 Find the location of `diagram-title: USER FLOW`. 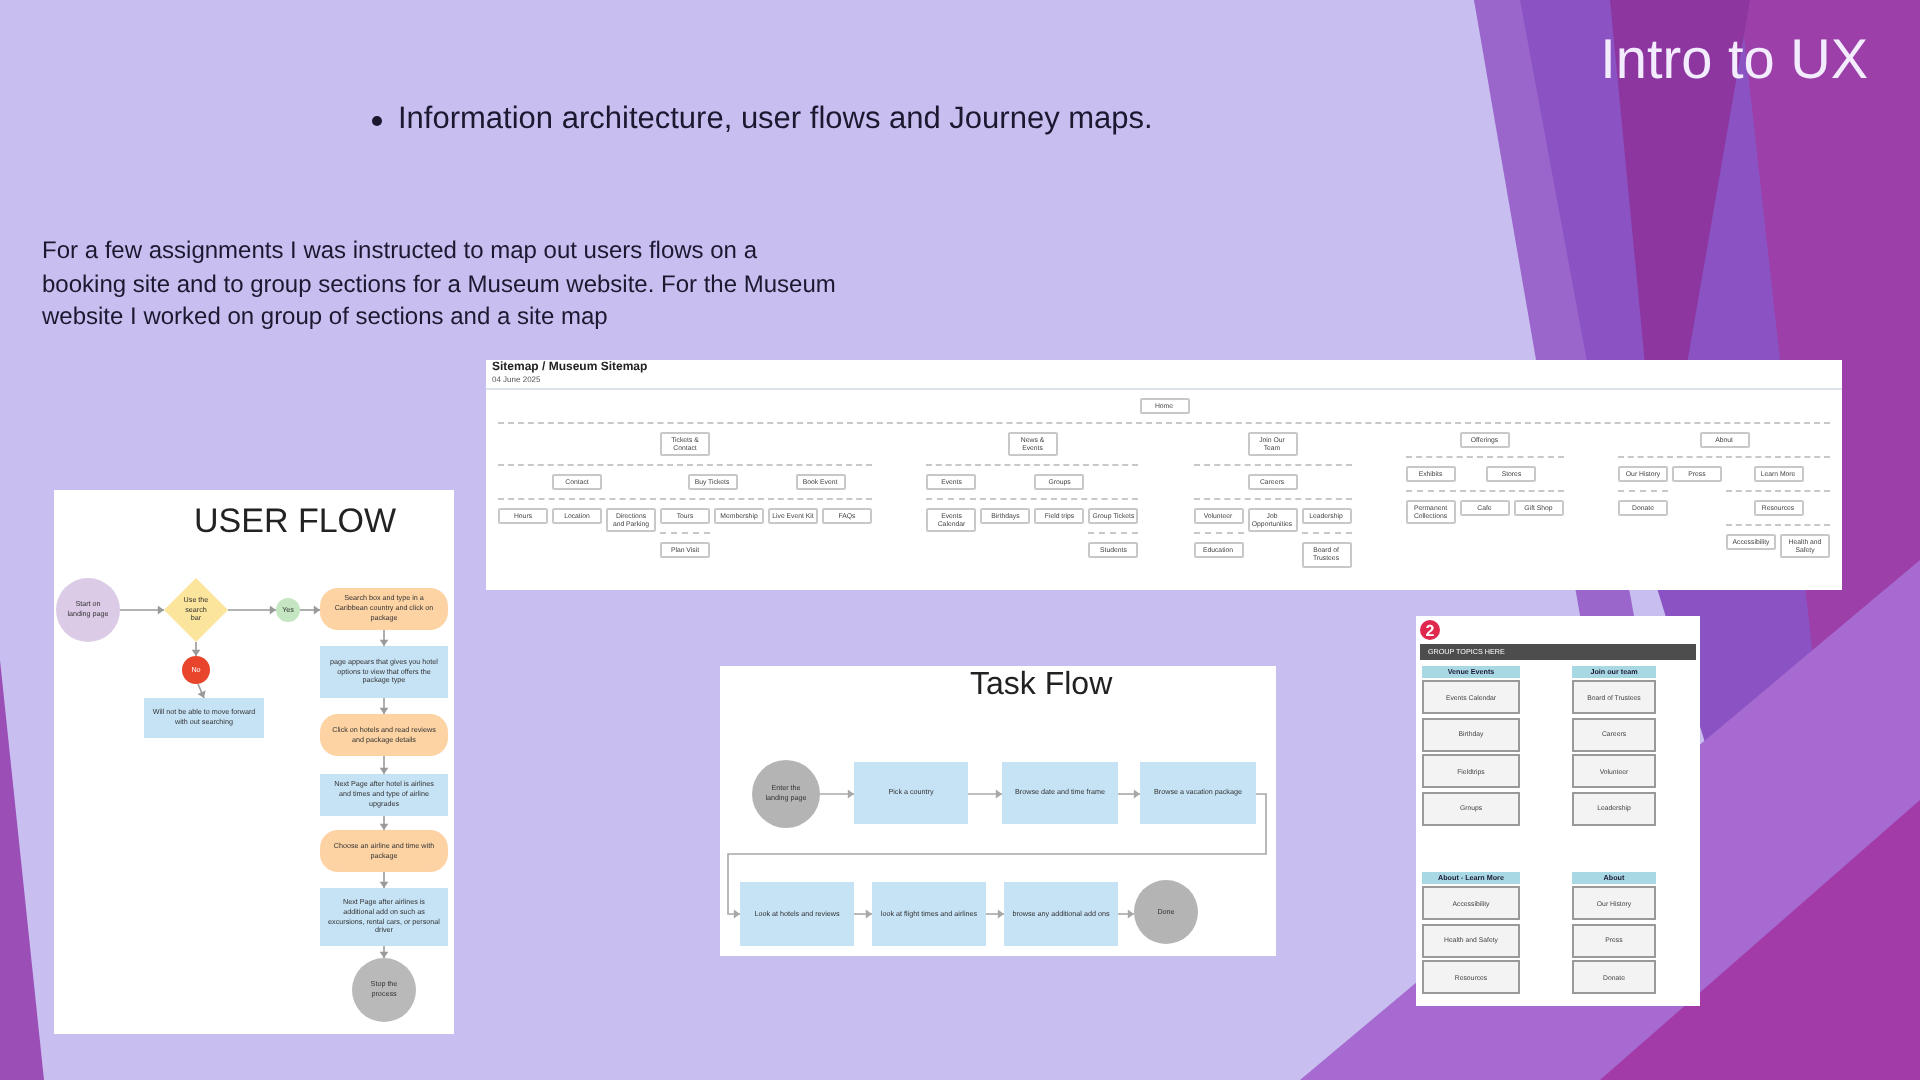

diagram-title: USER FLOW is located at coordinates (295, 522).